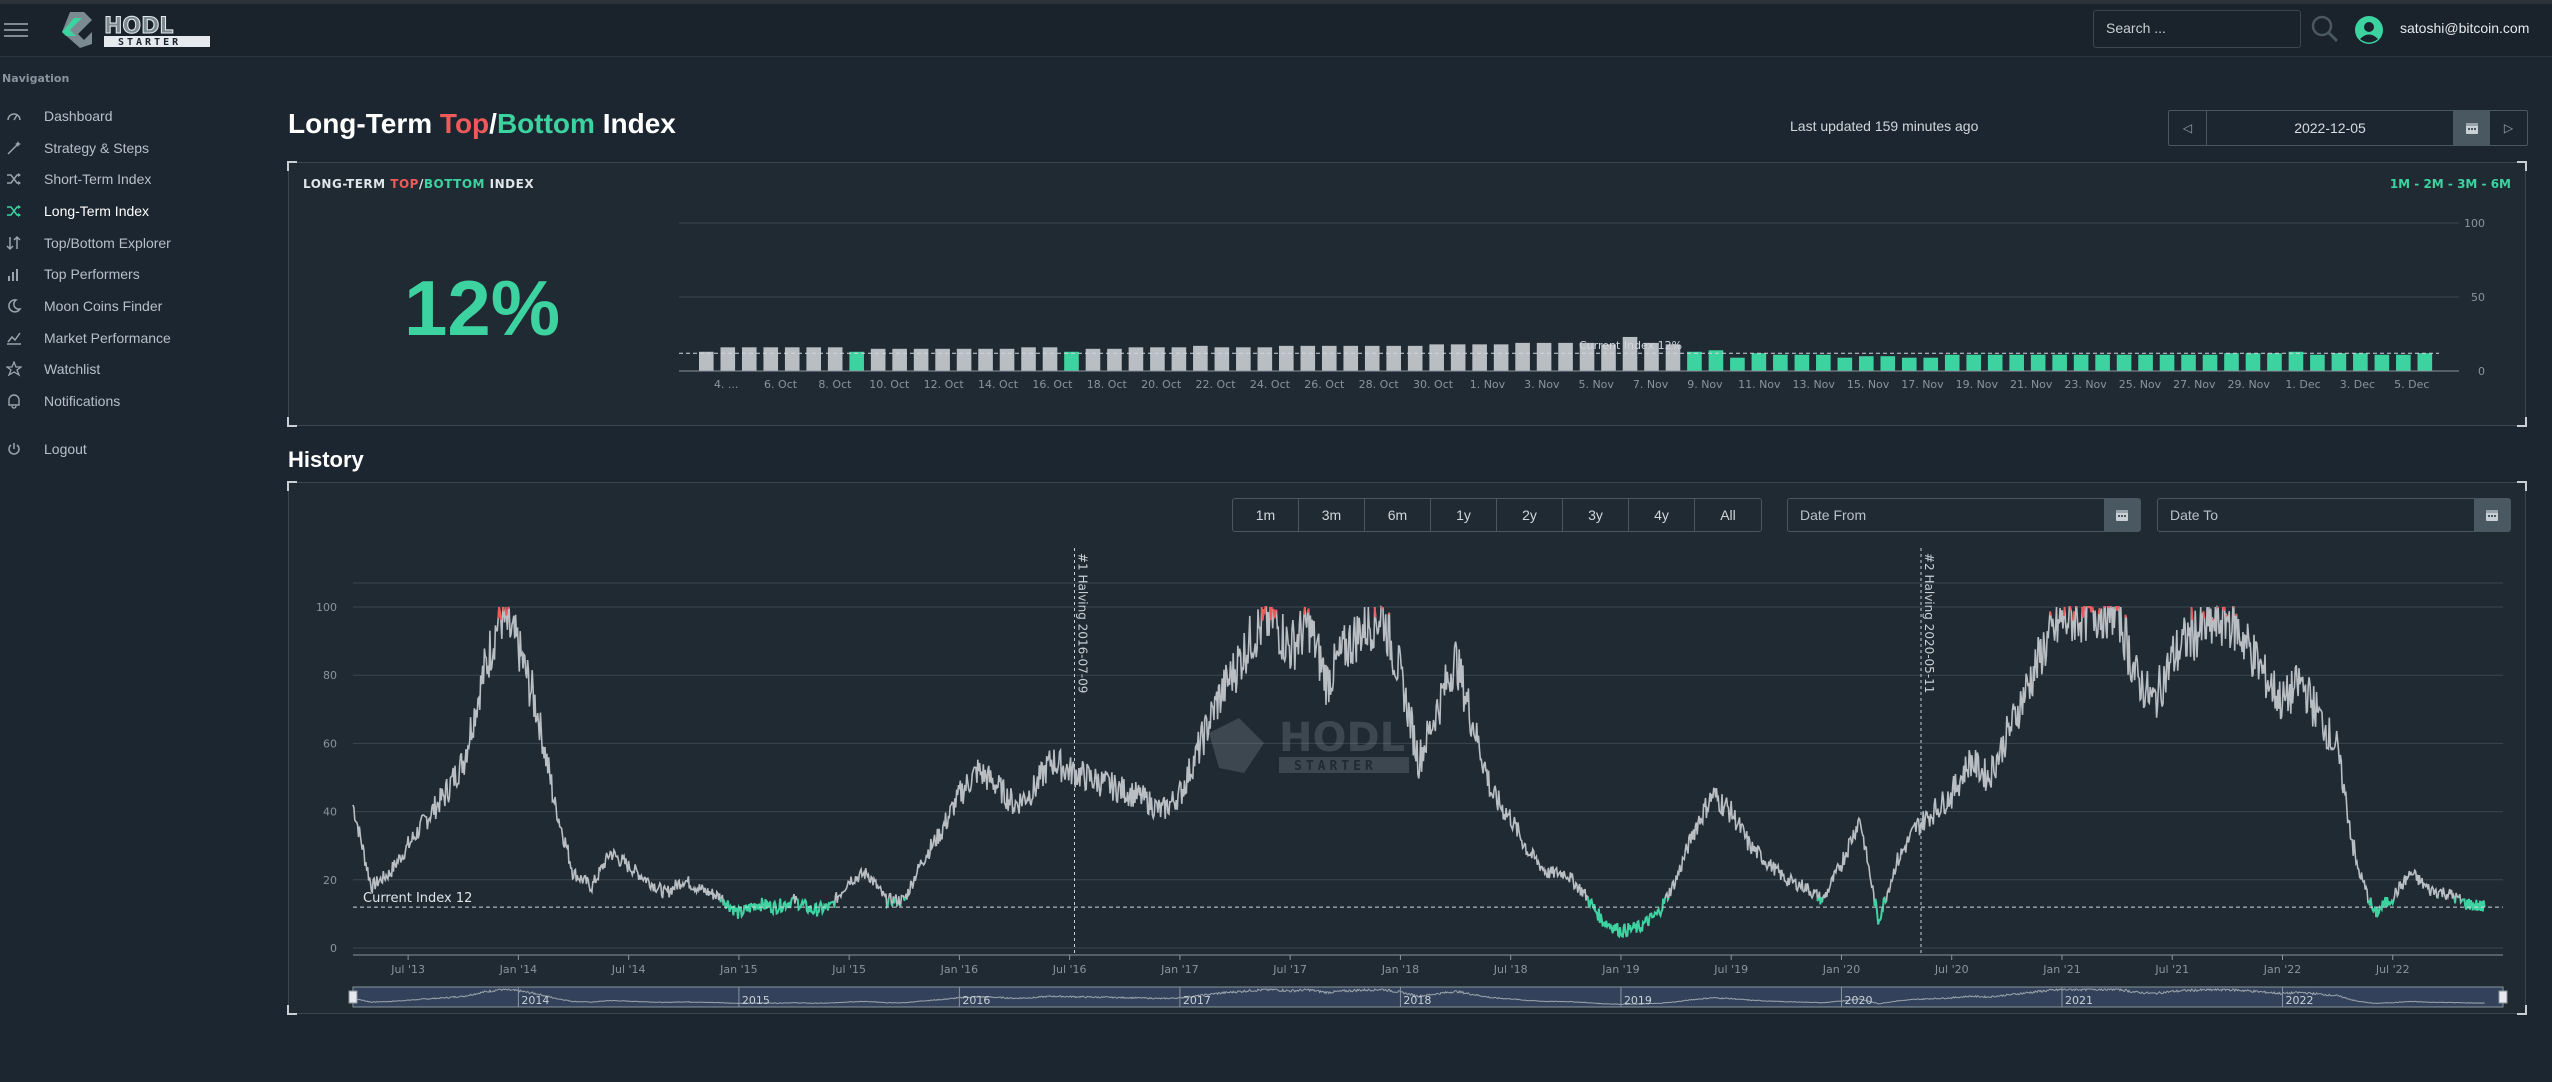  I want to click on calendar-button, so click(2471, 128).